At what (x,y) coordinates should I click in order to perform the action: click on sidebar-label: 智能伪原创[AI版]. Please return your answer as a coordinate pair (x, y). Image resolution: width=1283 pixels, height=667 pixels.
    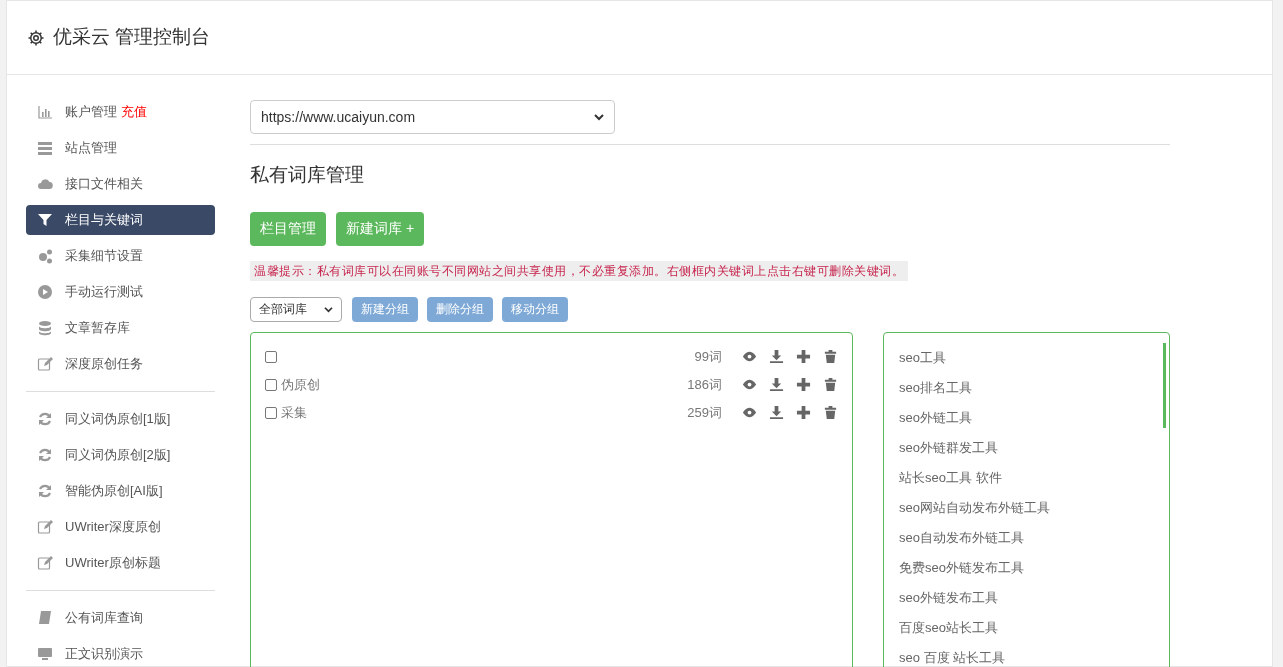
    Looking at the image, I should click on (114, 491).